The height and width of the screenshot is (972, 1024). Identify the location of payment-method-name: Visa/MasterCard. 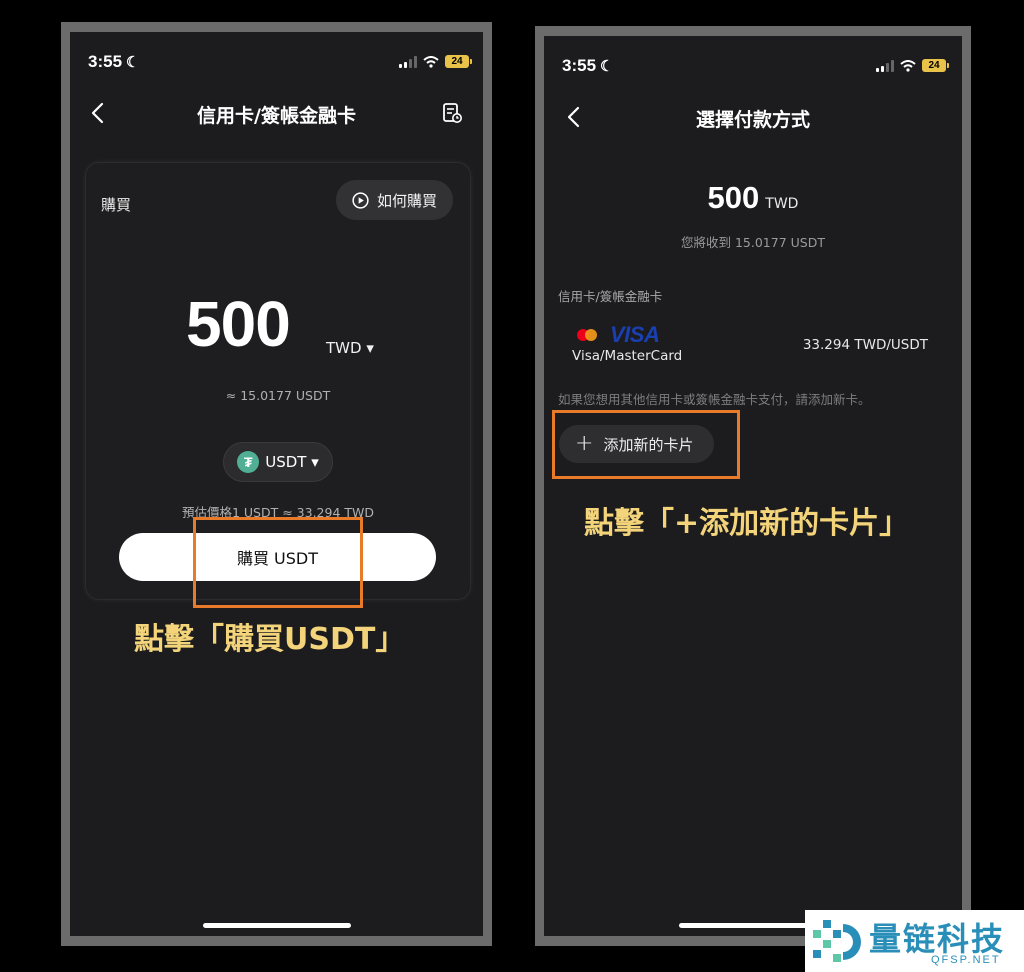
(627, 356).